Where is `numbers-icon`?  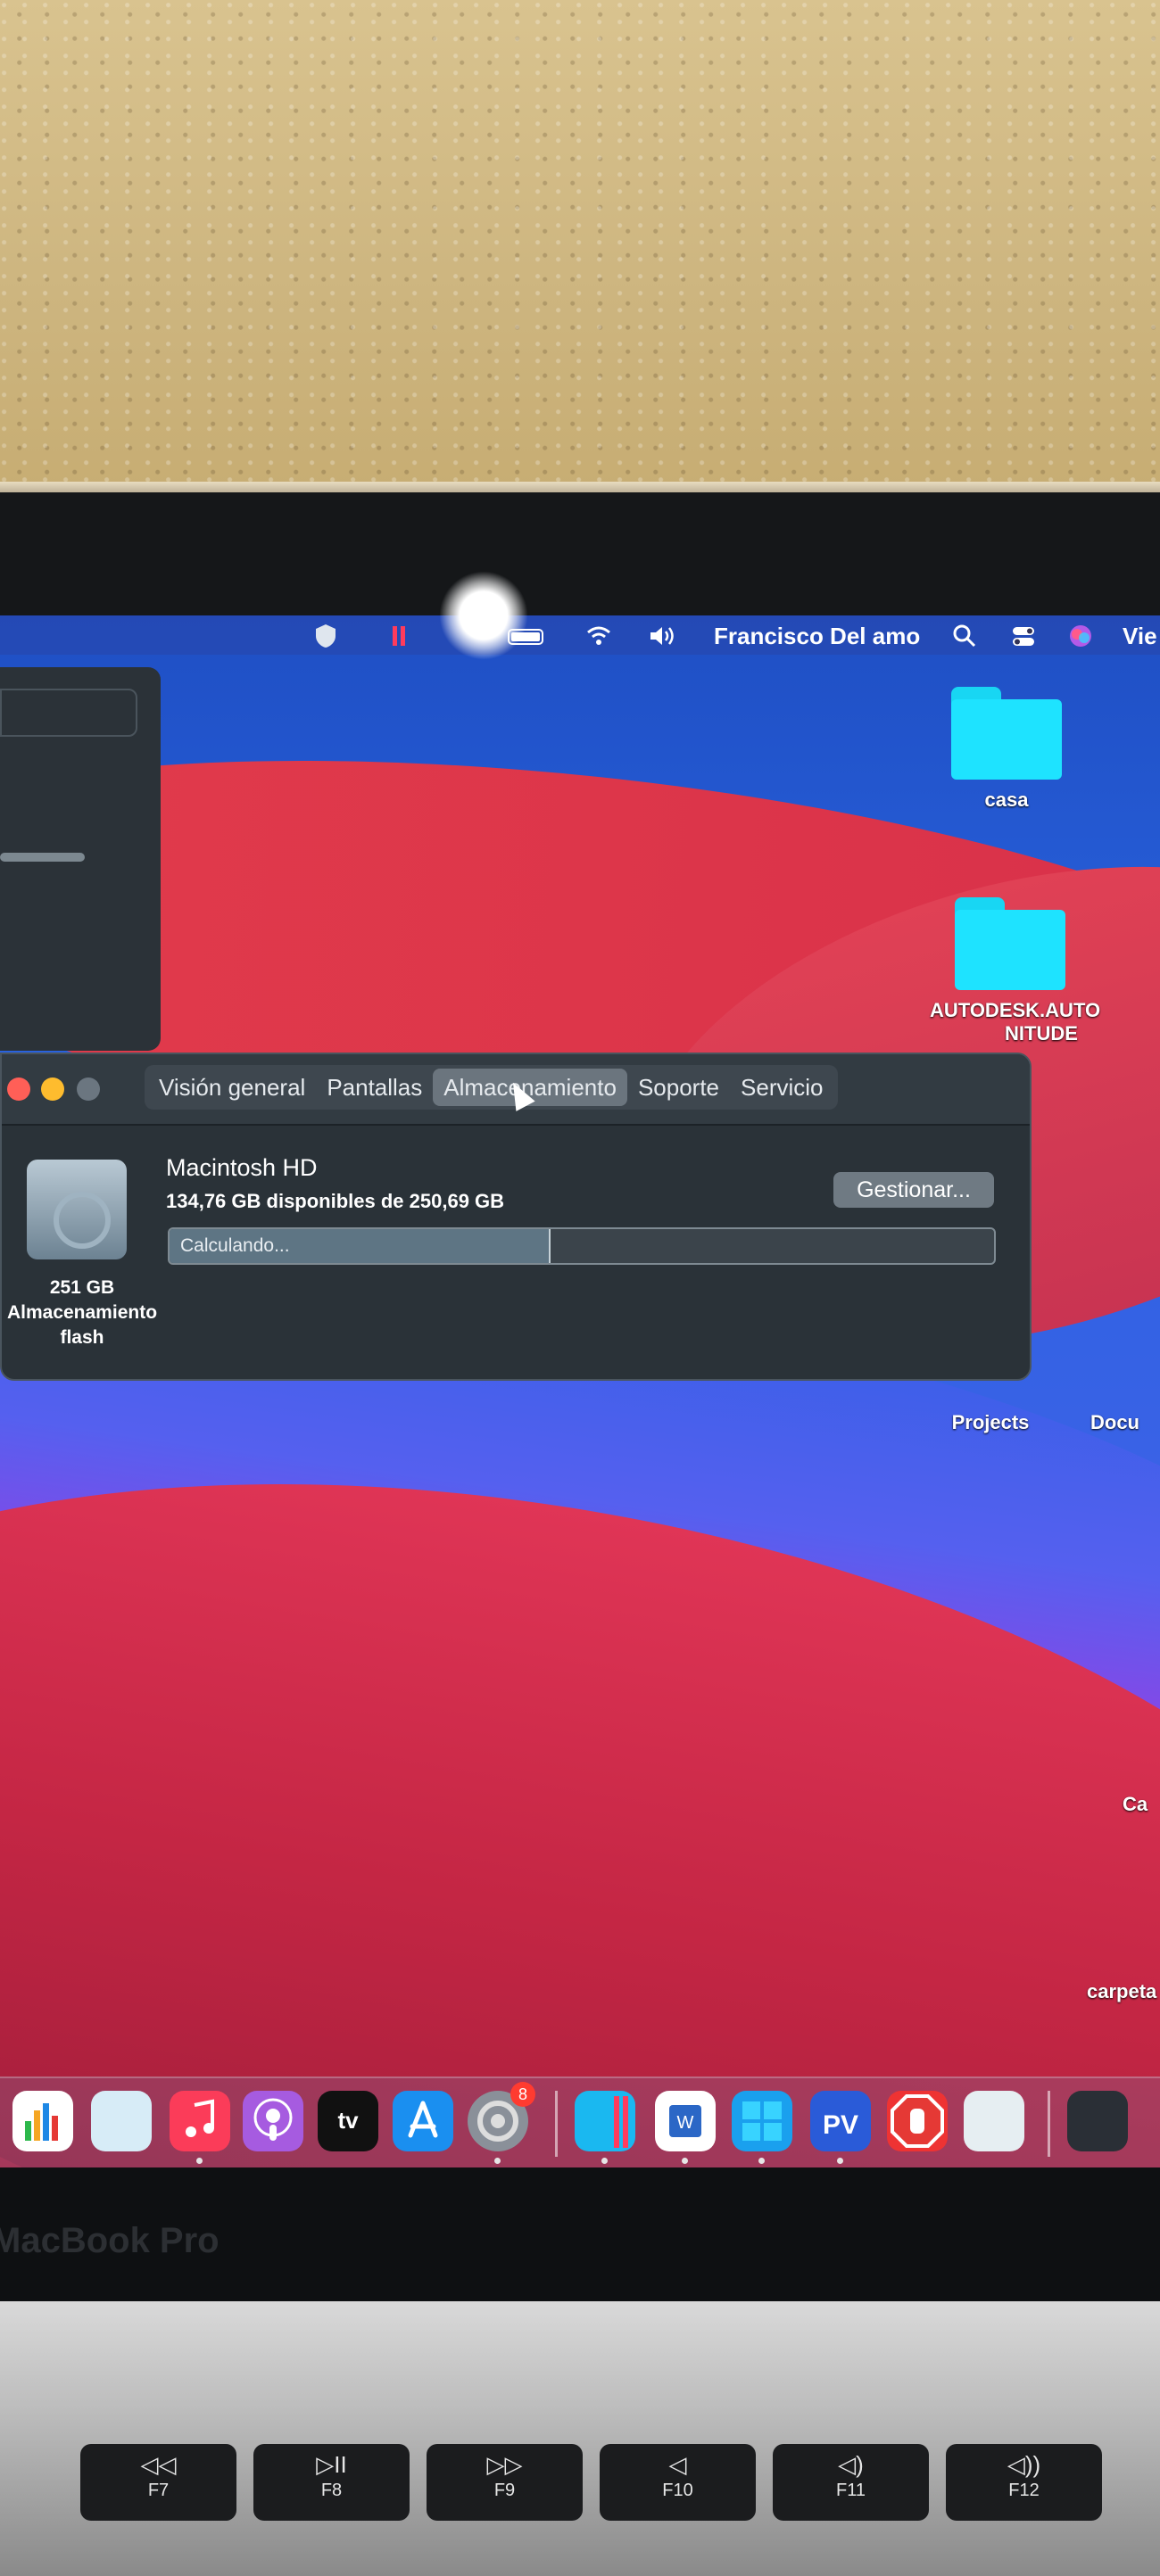 numbers-icon is located at coordinates (42, 2121).